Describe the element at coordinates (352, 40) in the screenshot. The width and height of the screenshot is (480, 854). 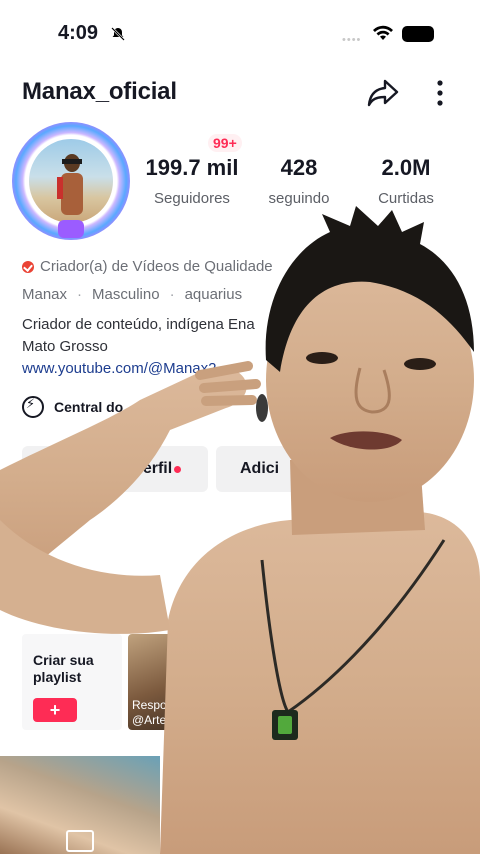
I see `signal-icon: ••••` at that location.